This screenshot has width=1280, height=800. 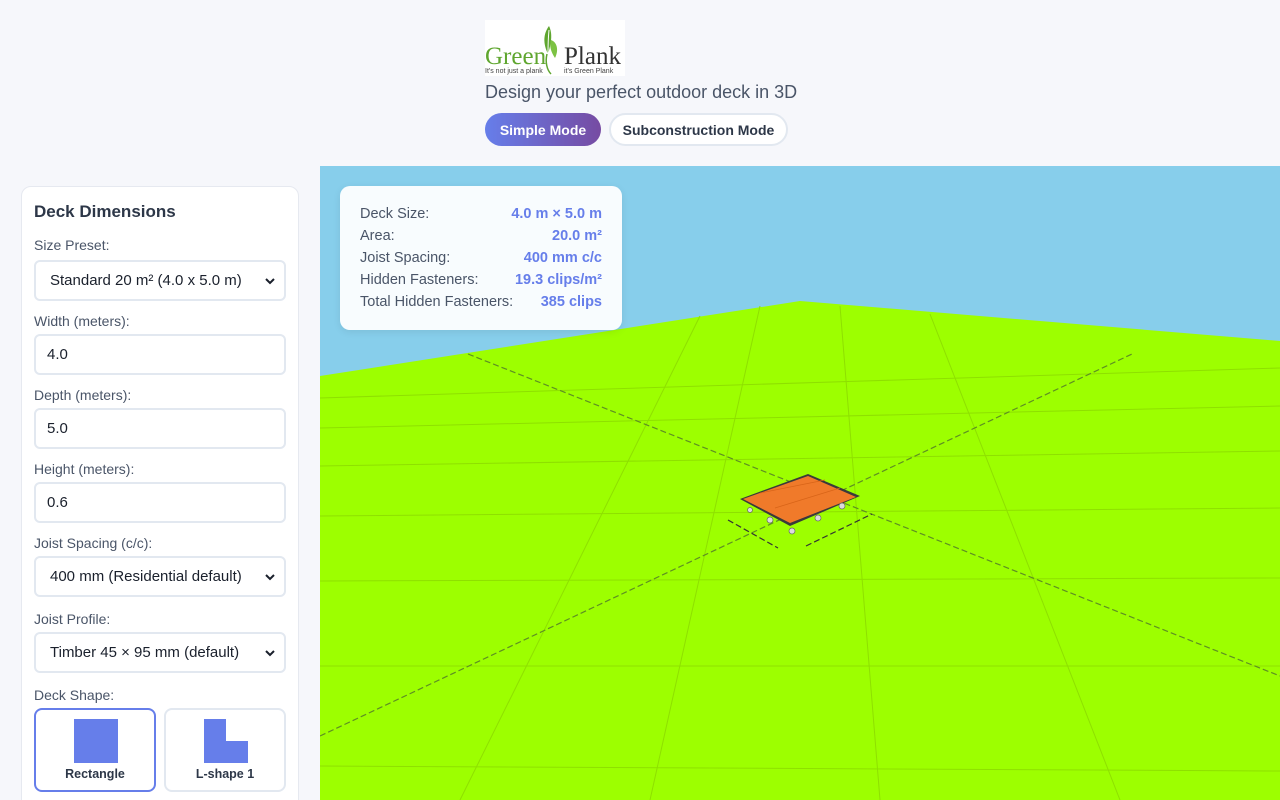 What do you see at coordinates (437, 302) in the screenshot?
I see `info-key: Total Hidden Fasteners:` at bounding box center [437, 302].